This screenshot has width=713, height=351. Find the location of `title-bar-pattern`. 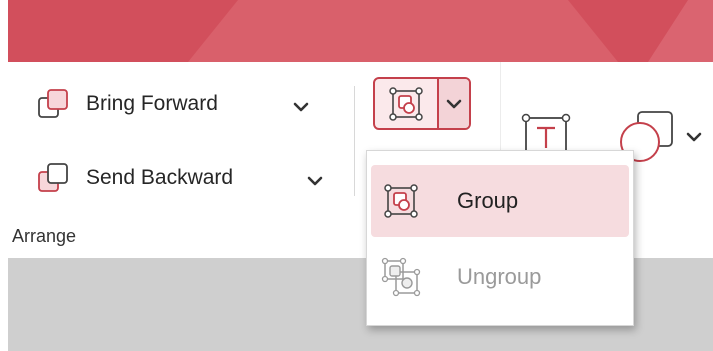

title-bar-pattern is located at coordinates (450, 31).